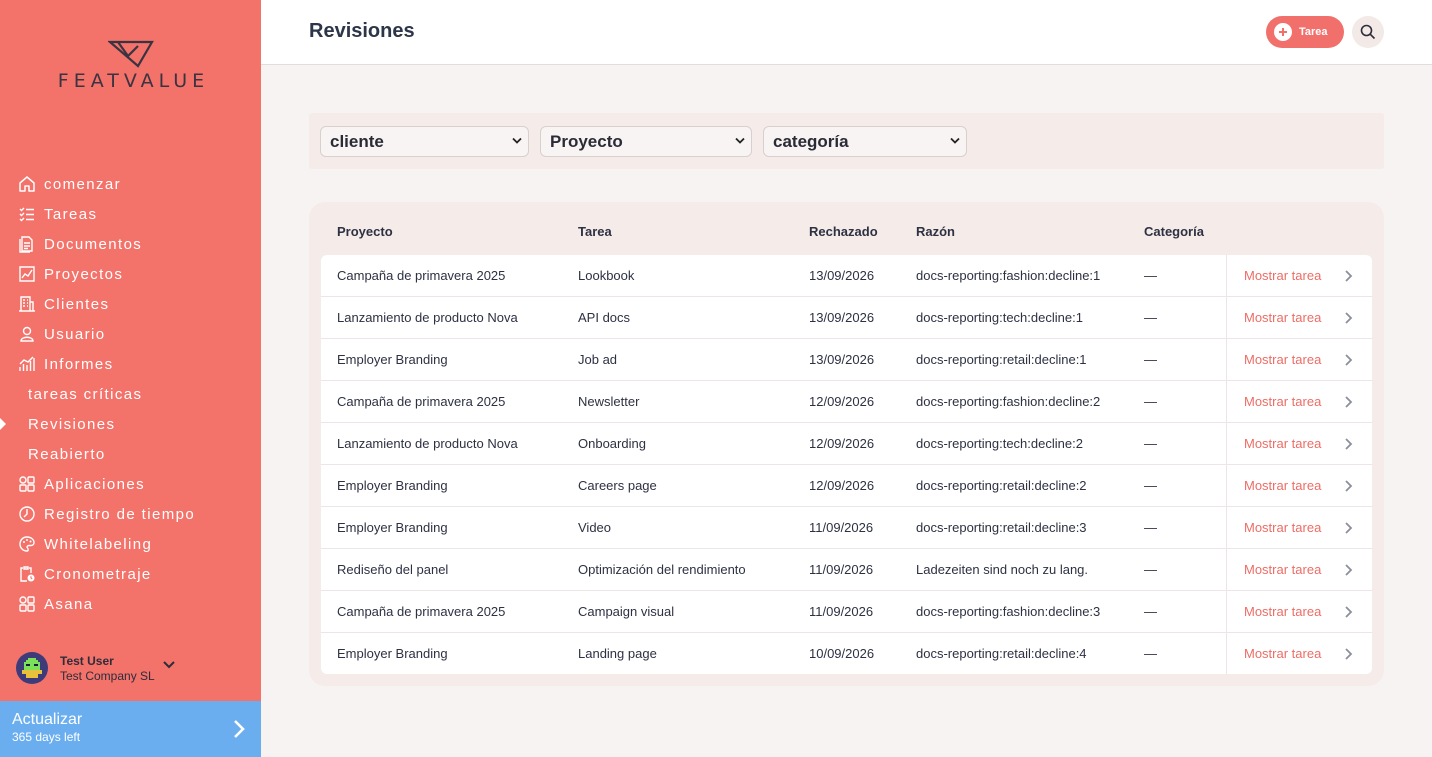 The width and height of the screenshot is (1432, 757). What do you see at coordinates (842, 275) in the screenshot?
I see `cell-rejected: 13/09/2026` at bounding box center [842, 275].